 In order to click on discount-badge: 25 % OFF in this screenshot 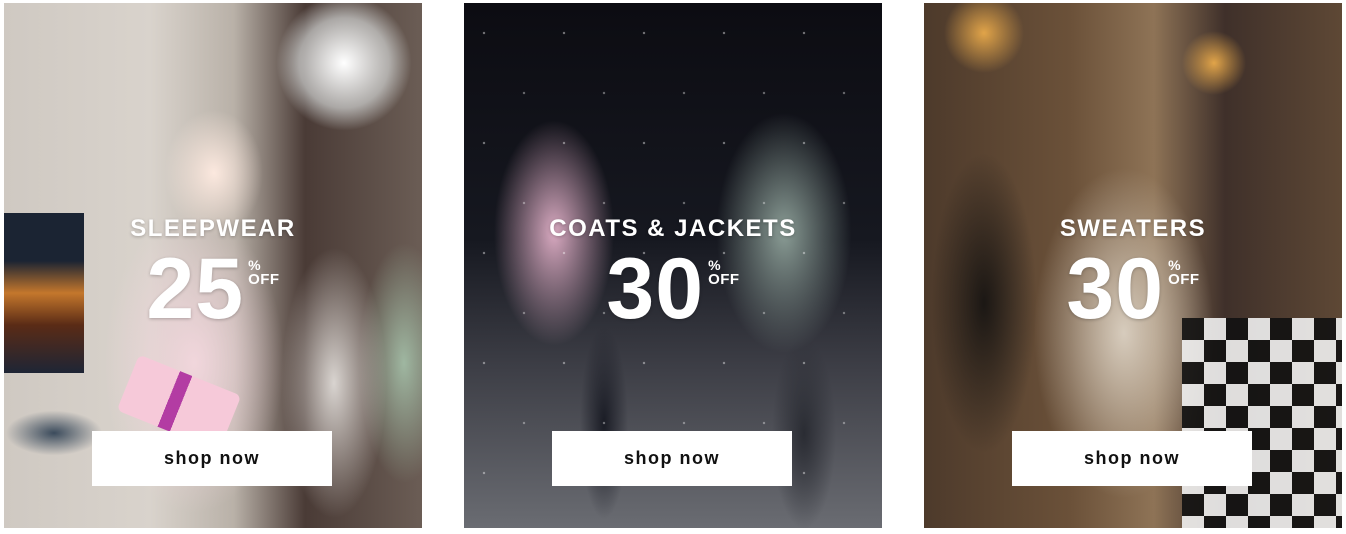, I will do `click(213, 289)`.